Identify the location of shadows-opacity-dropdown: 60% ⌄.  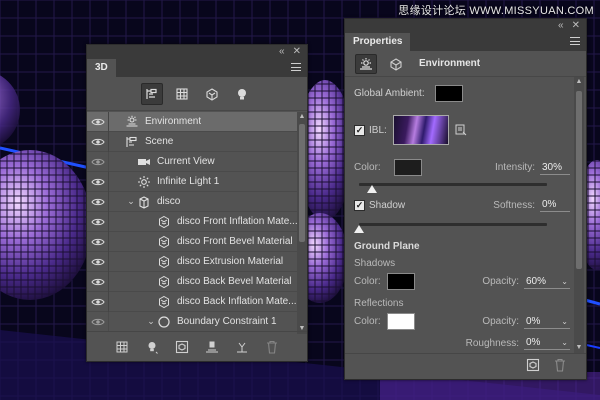
(547, 282).